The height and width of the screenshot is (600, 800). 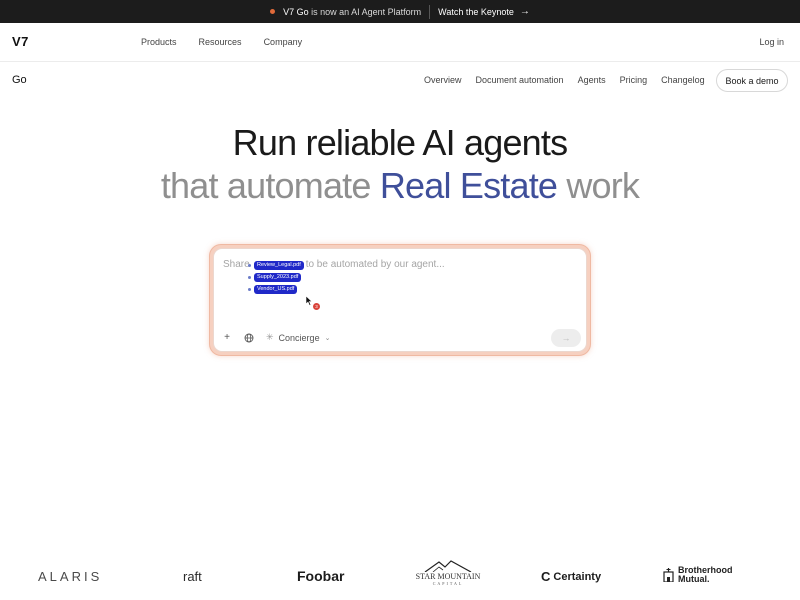 I want to click on plus-icon: +, so click(x=227, y=337).